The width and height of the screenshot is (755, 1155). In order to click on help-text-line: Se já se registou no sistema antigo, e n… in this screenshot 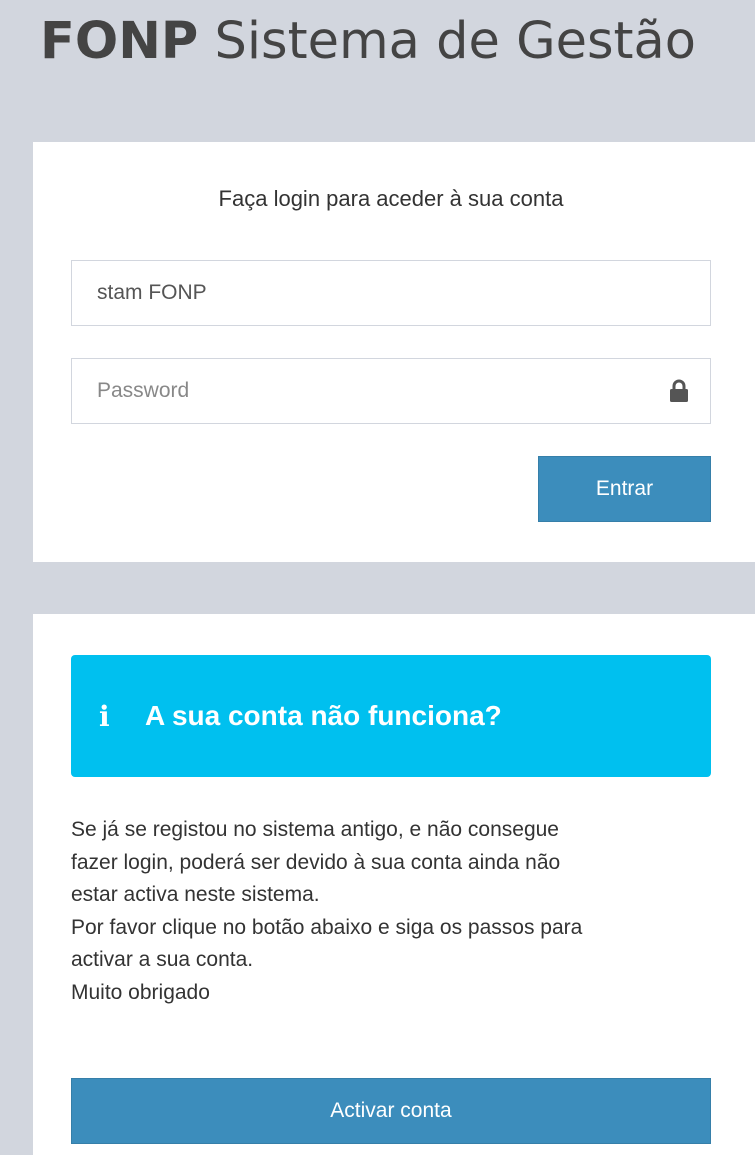, I will do `click(315, 829)`.